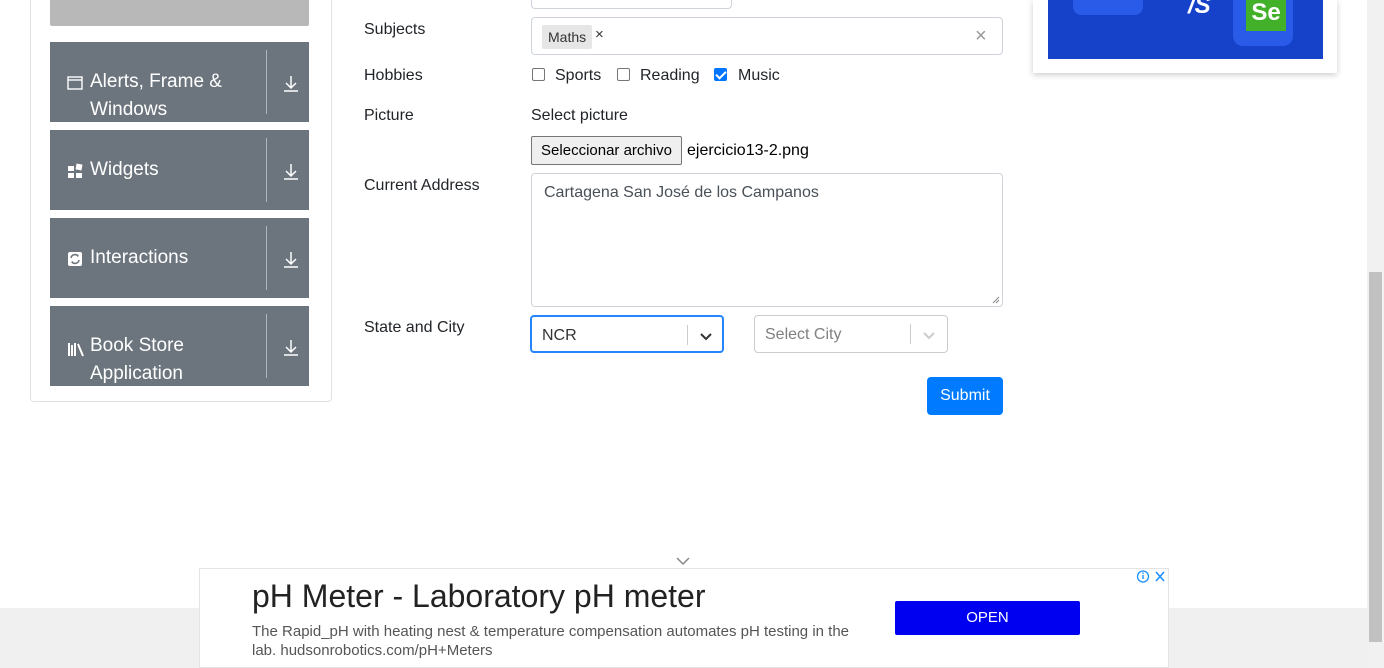  I want to click on sidebar-group-label: Interactions, so click(139, 257).